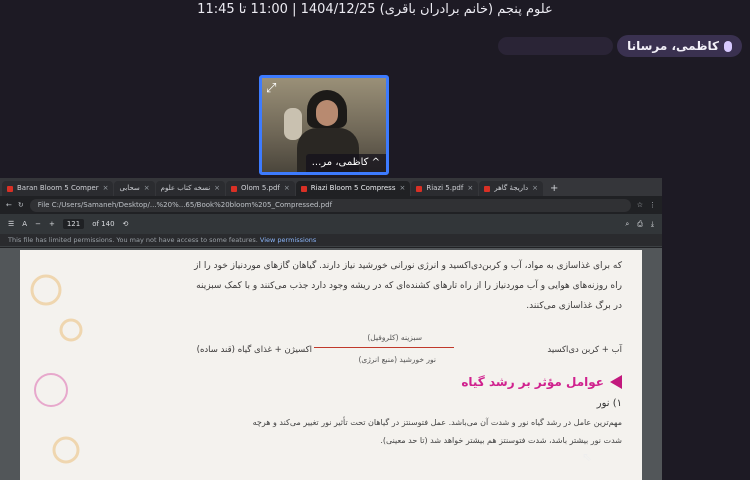 The image size is (750, 480). Describe the element at coordinates (652, 224) in the screenshot. I see `download-icon: ⤓` at that location.